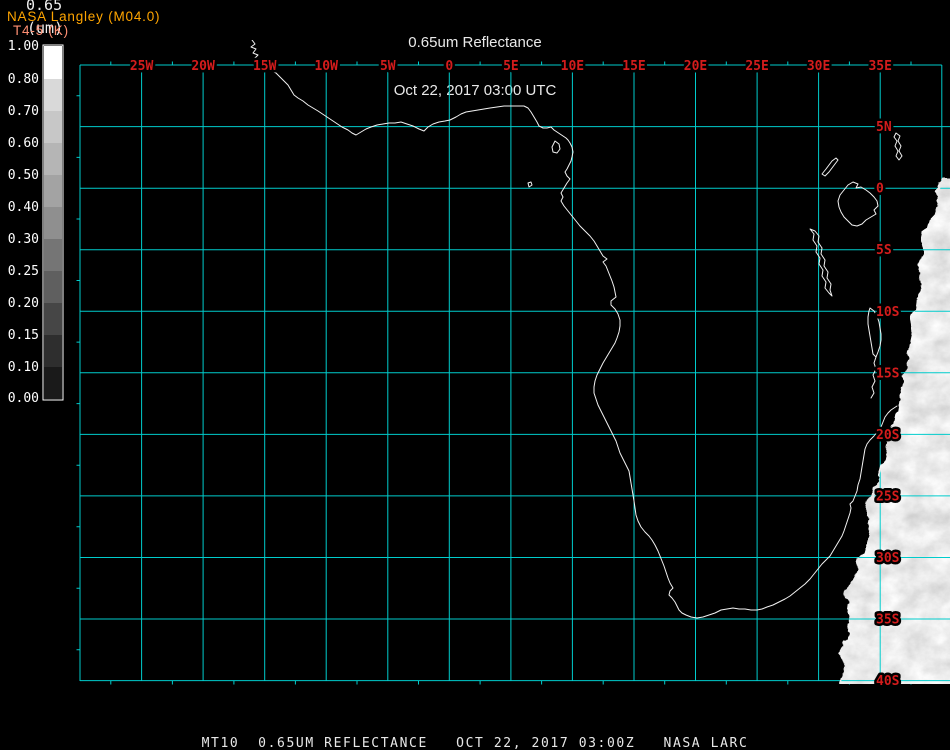  I want to click on lake-tanganyika-outline, so click(821, 262).